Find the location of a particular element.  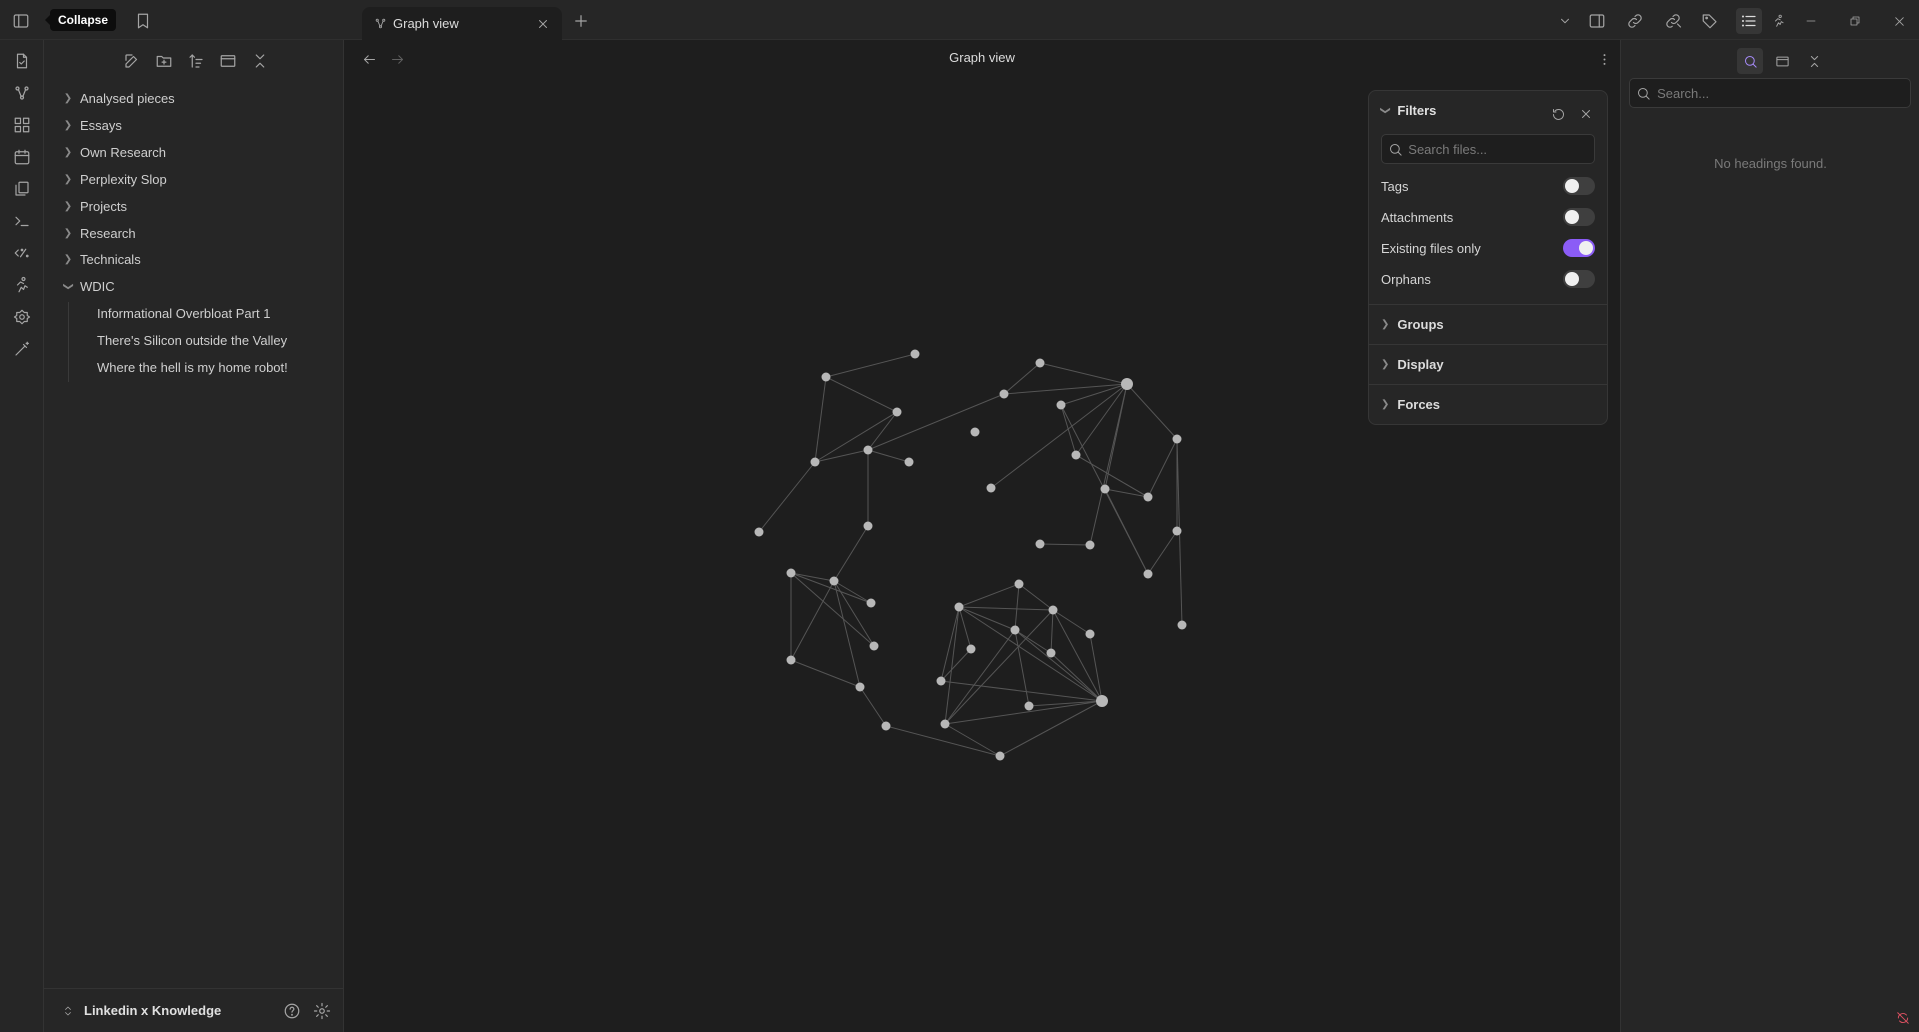

attachments-toggle is located at coordinates (1579, 217).